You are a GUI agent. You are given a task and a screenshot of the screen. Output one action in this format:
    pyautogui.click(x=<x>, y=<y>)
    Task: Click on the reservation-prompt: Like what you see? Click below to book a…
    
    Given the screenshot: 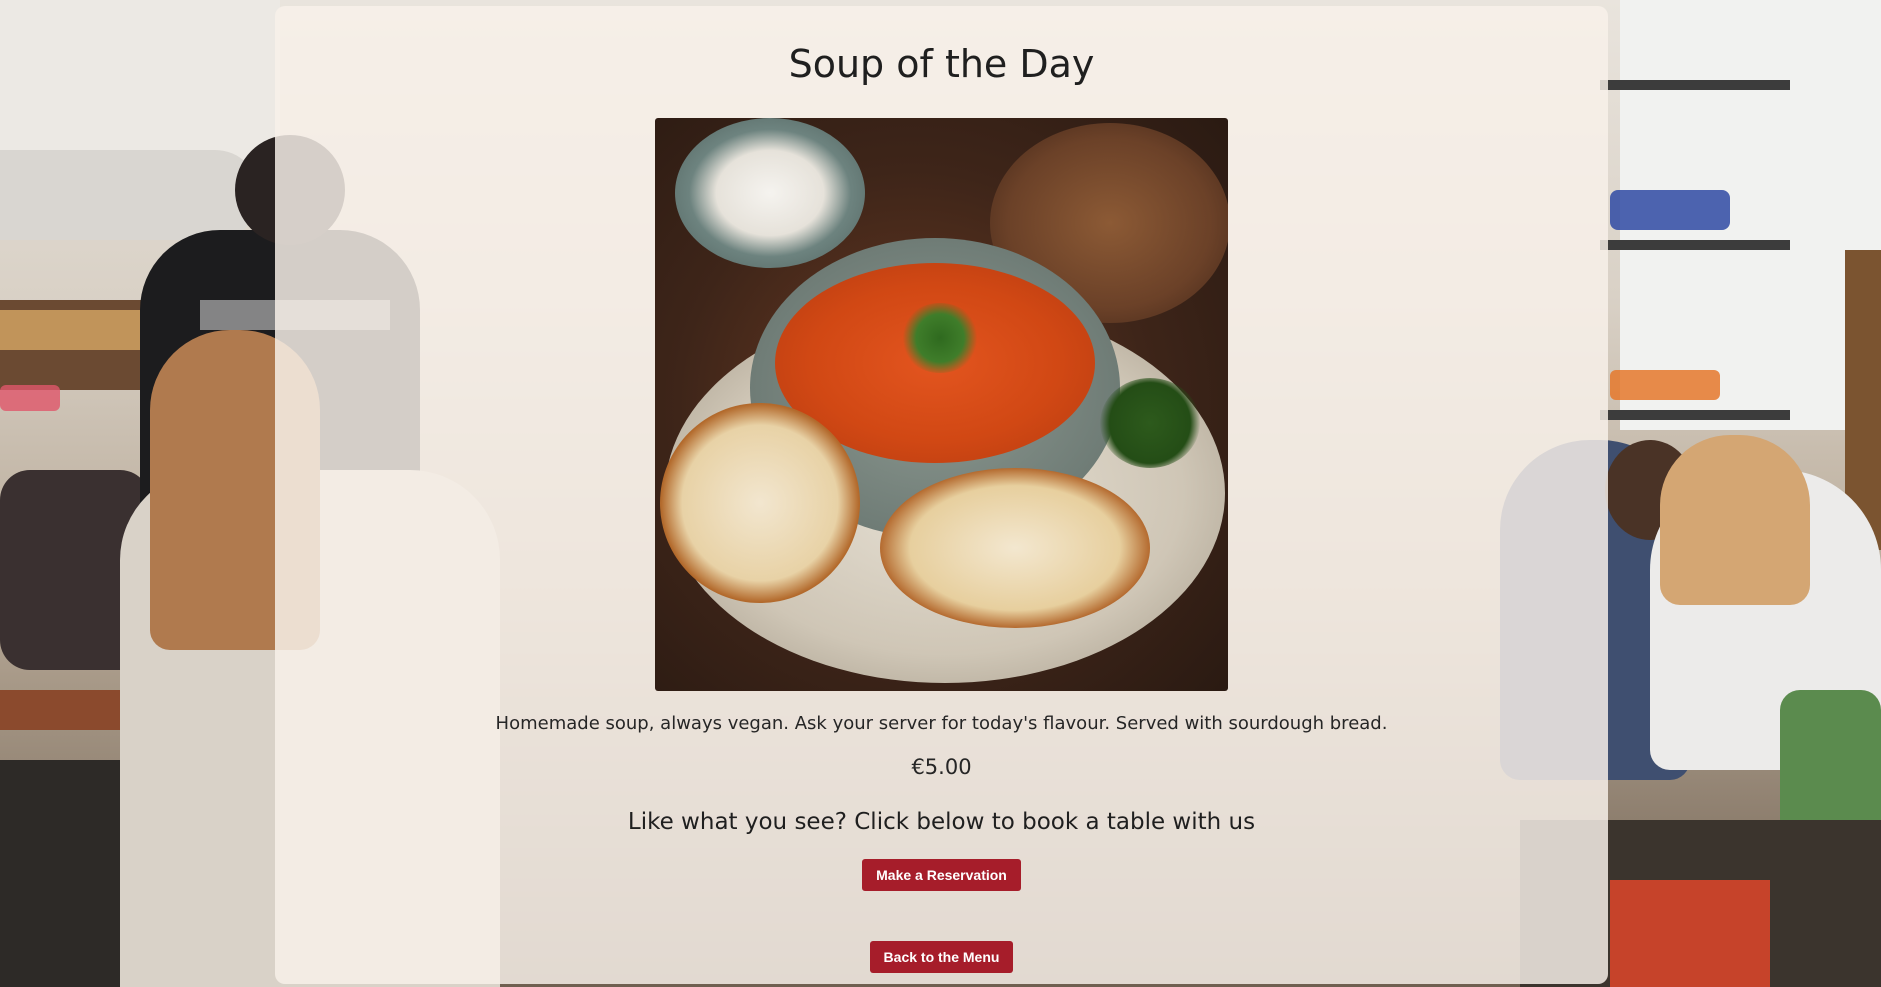 What is the action you would take?
    pyautogui.click(x=941, y=822)
    